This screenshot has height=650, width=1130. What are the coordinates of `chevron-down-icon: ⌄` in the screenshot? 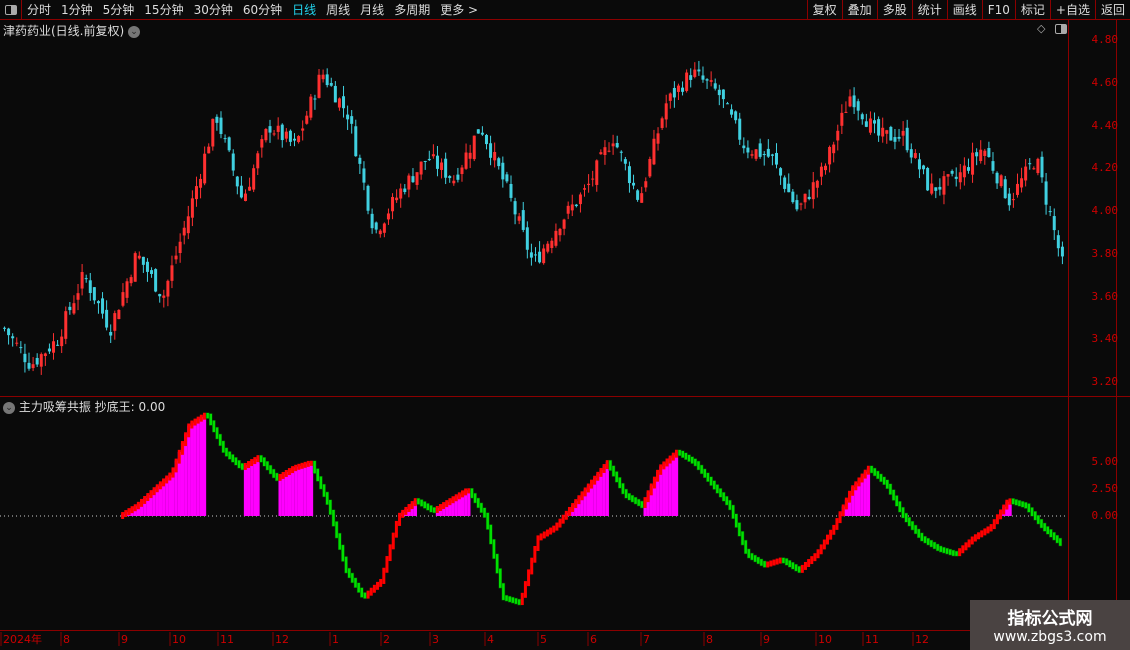 It's located at (9, 407).